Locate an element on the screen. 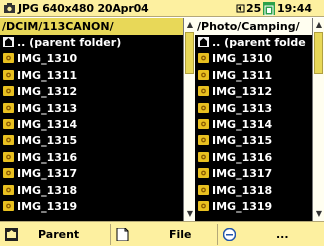  file-name: .. (parent folder) is located at coordinates (69, 42).